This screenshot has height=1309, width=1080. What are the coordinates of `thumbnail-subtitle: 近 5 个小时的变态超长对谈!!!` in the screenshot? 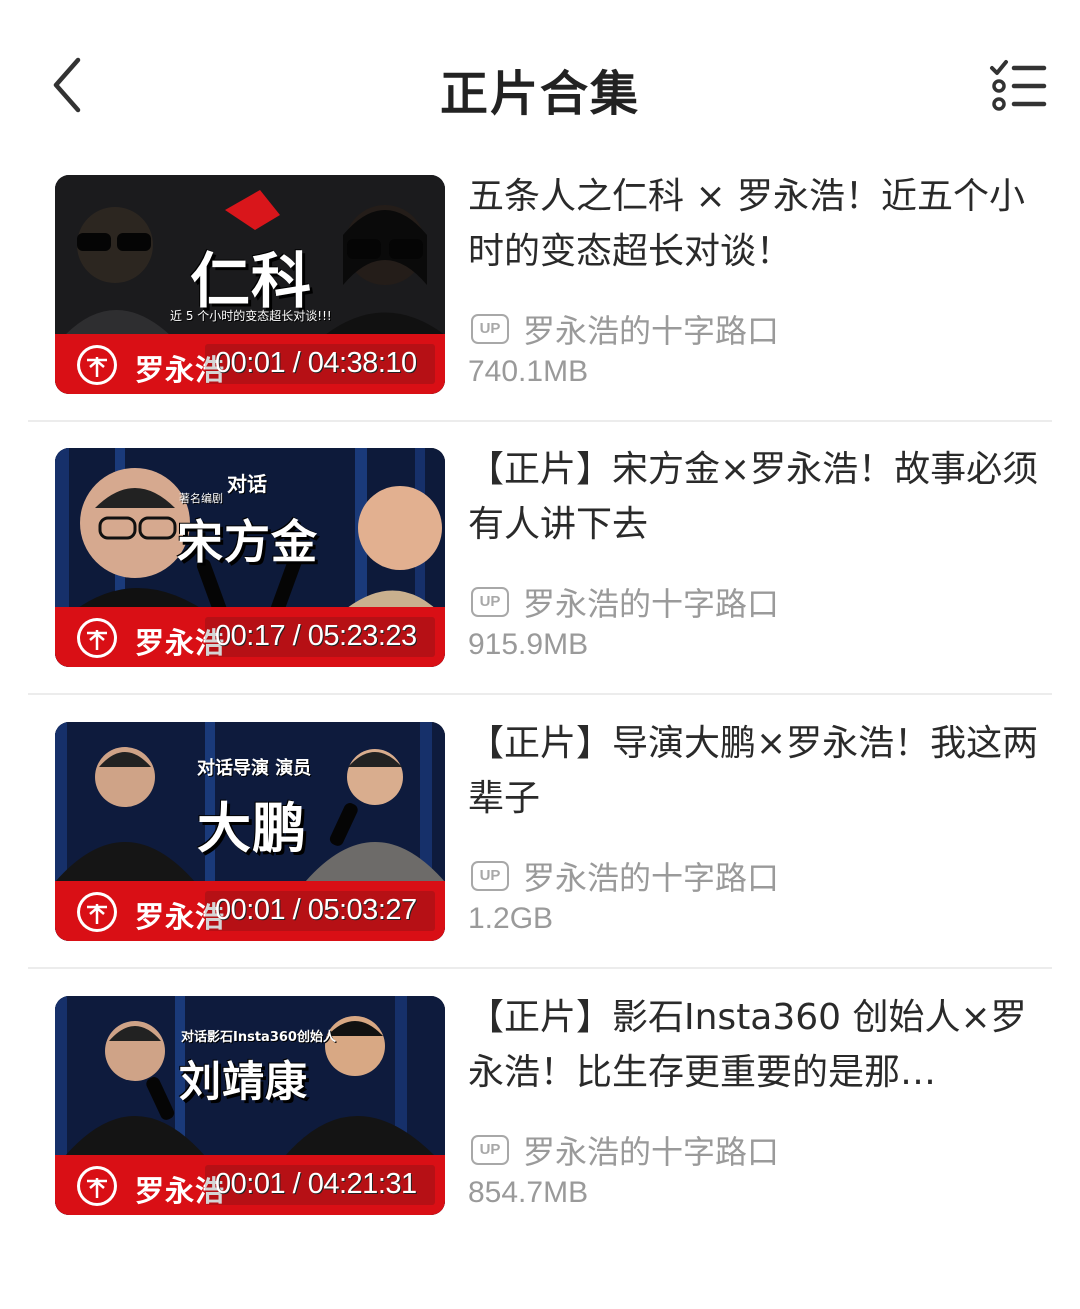 It's located at (251, 316).